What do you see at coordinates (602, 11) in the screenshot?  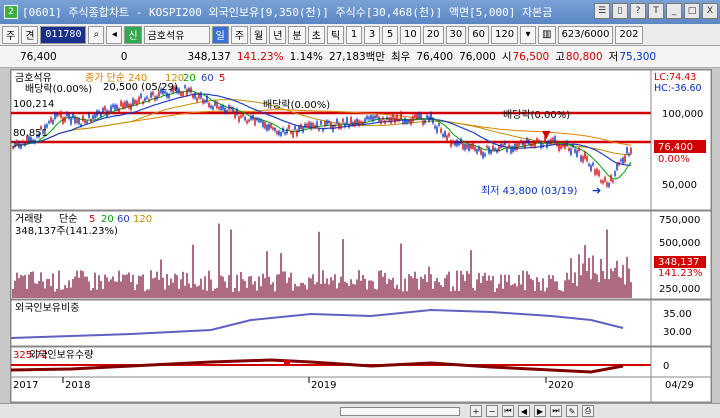 I see `menu-icon: ☰` at bounding box center [602, 11].